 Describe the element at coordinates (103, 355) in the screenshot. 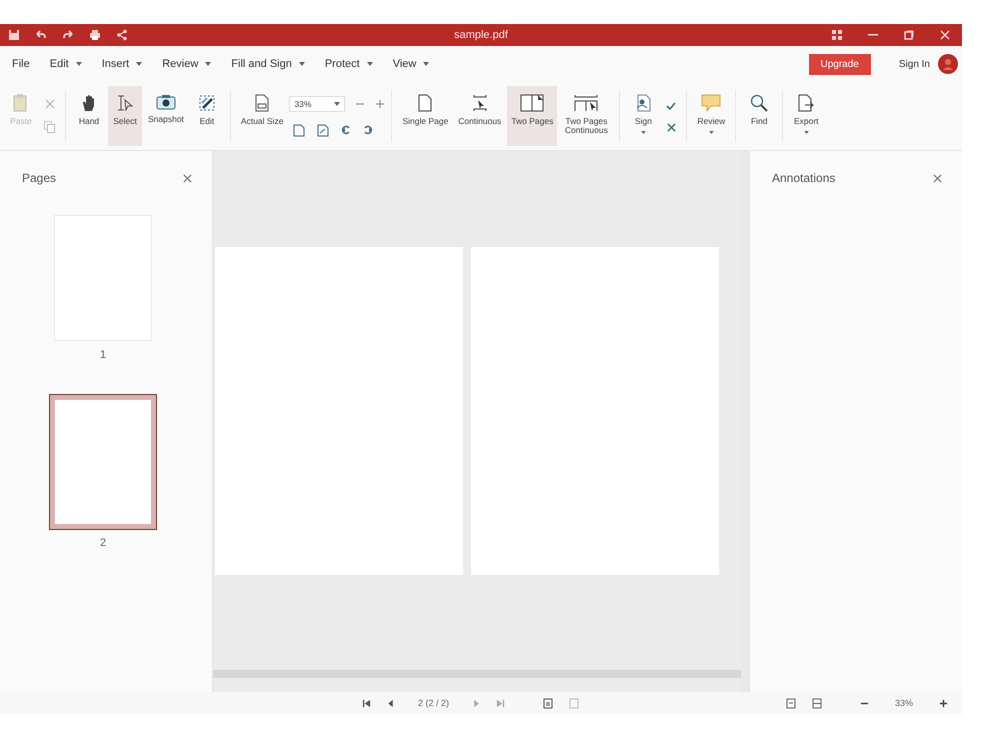

I see `page-number: 1` at that location.